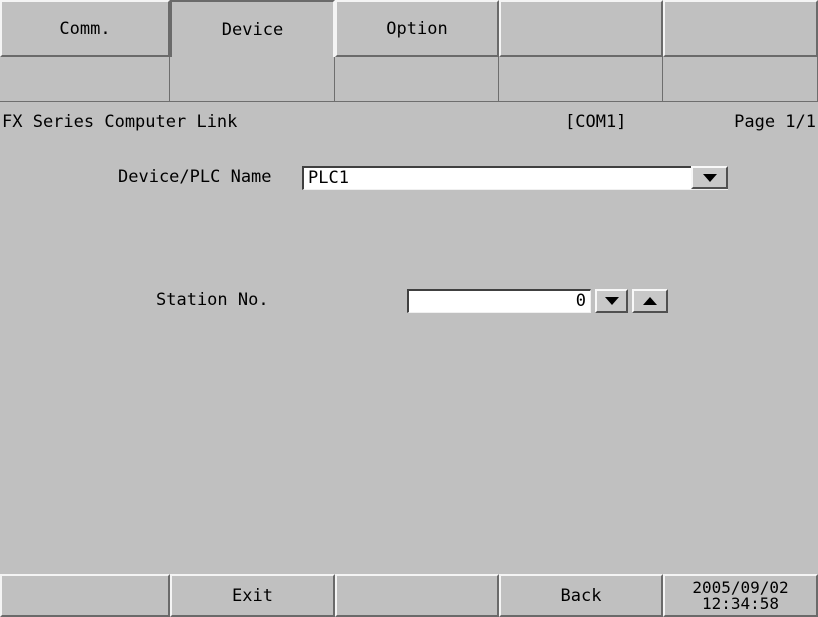 The height and width of the screenshot is (617, 818). I want to click on exit-button: Exit, so click(252, 595).